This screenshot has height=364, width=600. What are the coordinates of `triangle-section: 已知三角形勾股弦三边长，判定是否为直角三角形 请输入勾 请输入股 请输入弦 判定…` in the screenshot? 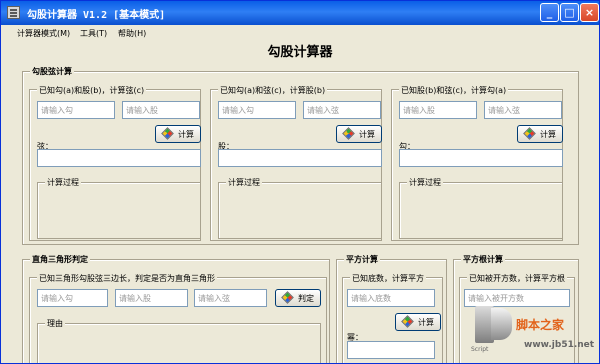 It's located at (178, 318).